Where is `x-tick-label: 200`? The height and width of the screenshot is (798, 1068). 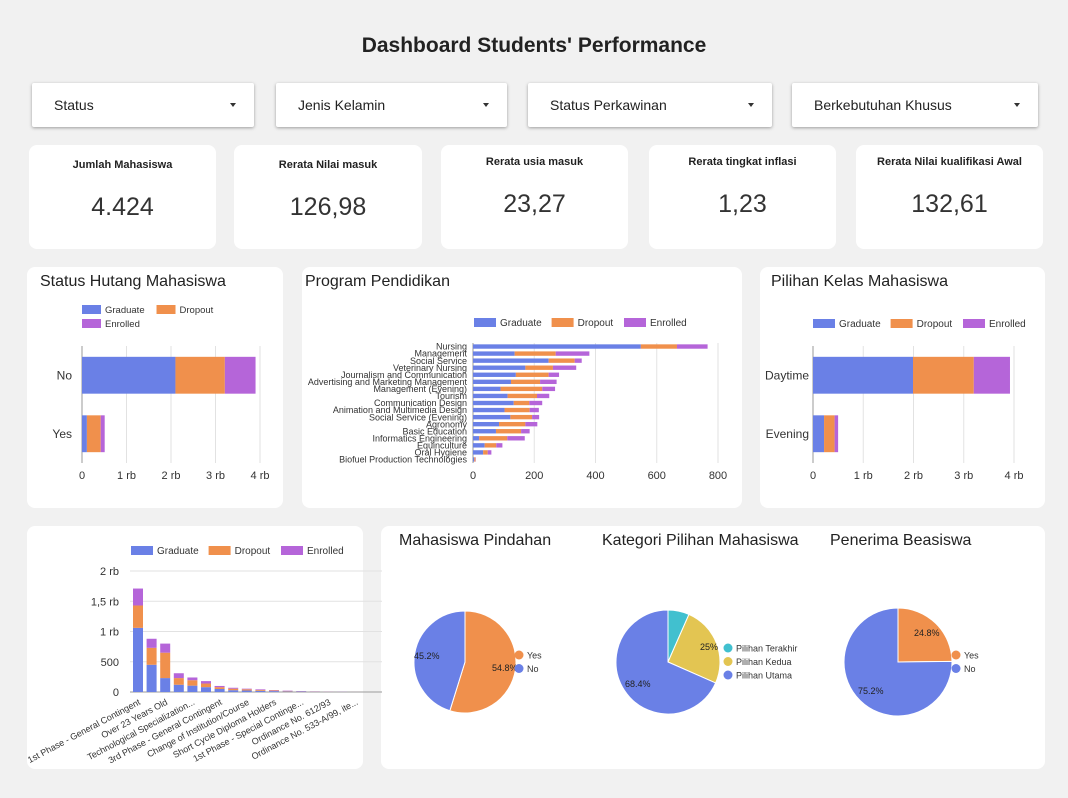
x-tick-label: 200 is located at coordinates (534, 476).